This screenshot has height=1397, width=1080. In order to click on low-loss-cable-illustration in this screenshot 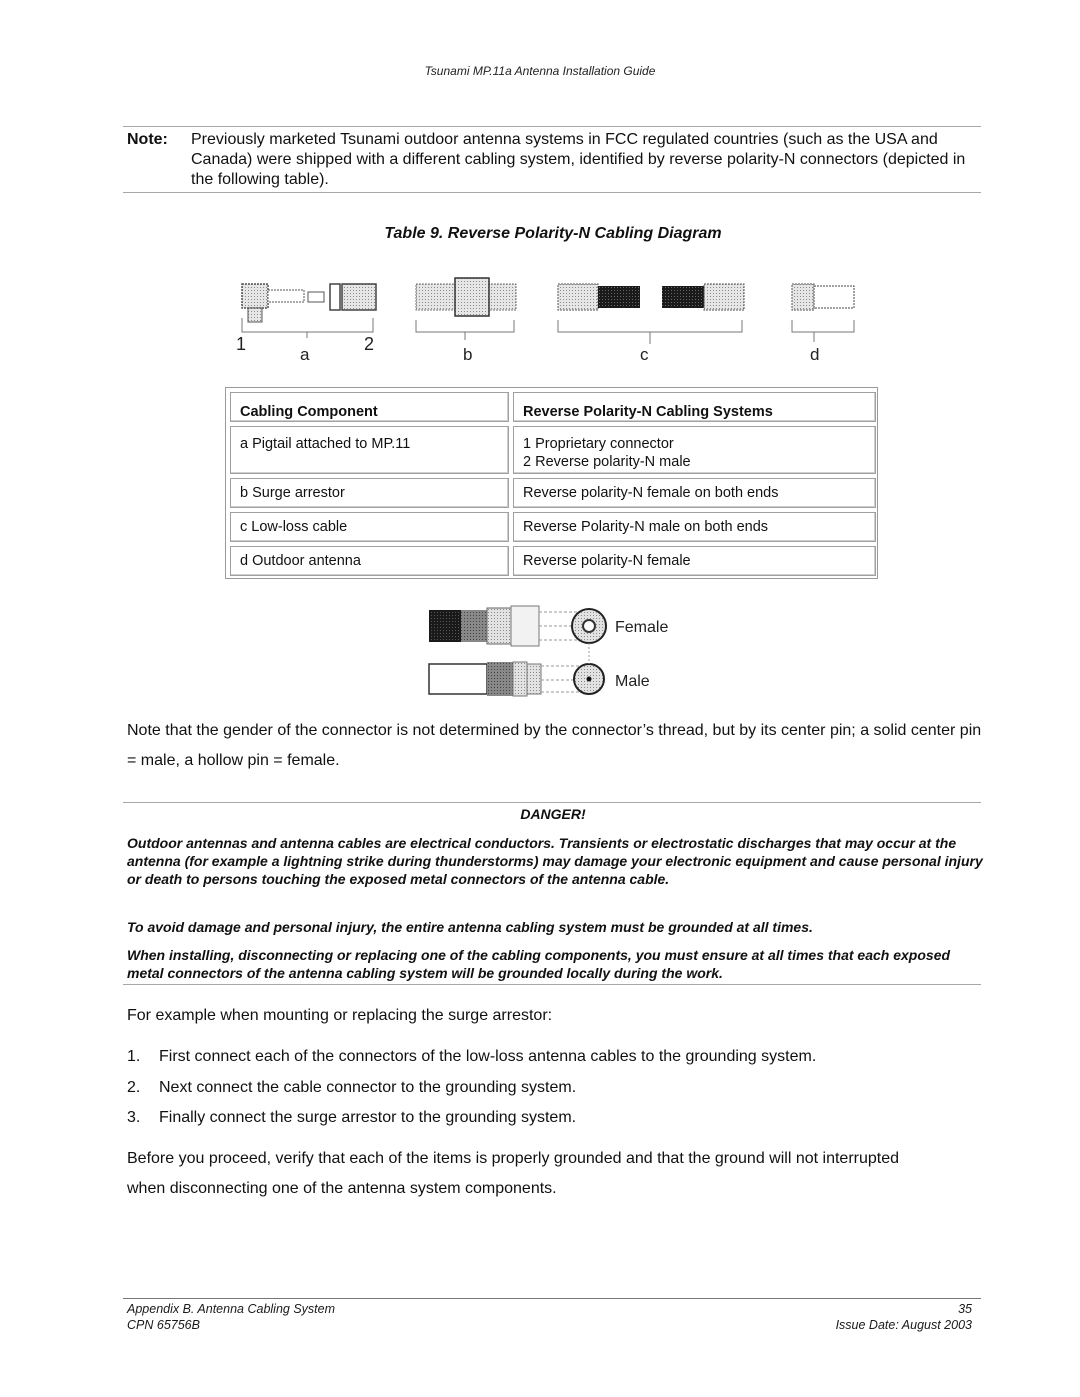, I will do `click(651, 297)`.